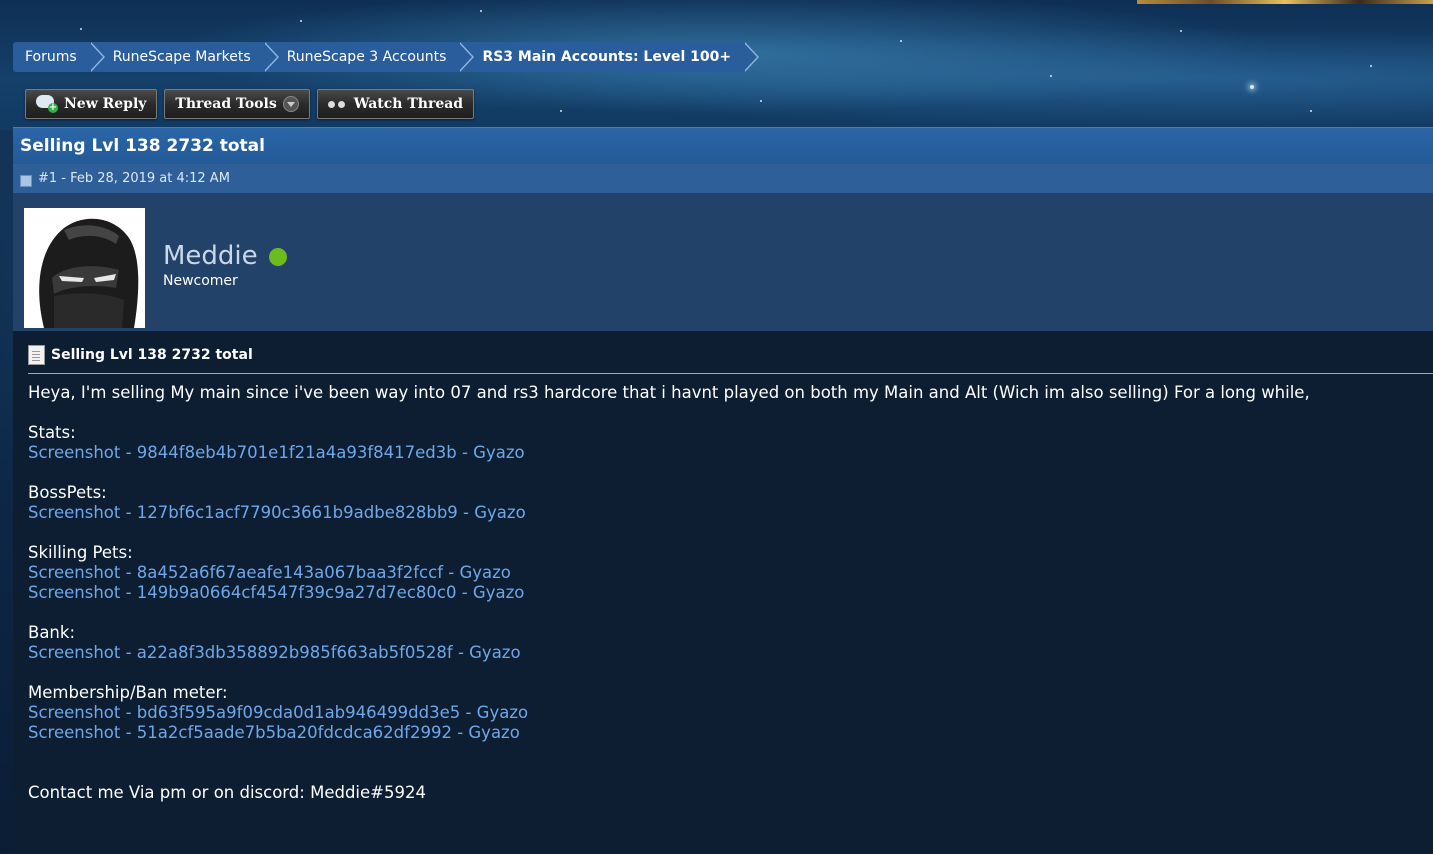  I want to click on post-meta: #1 - Feb 28, 2019 at 4:12 AM, so click(134, 178).